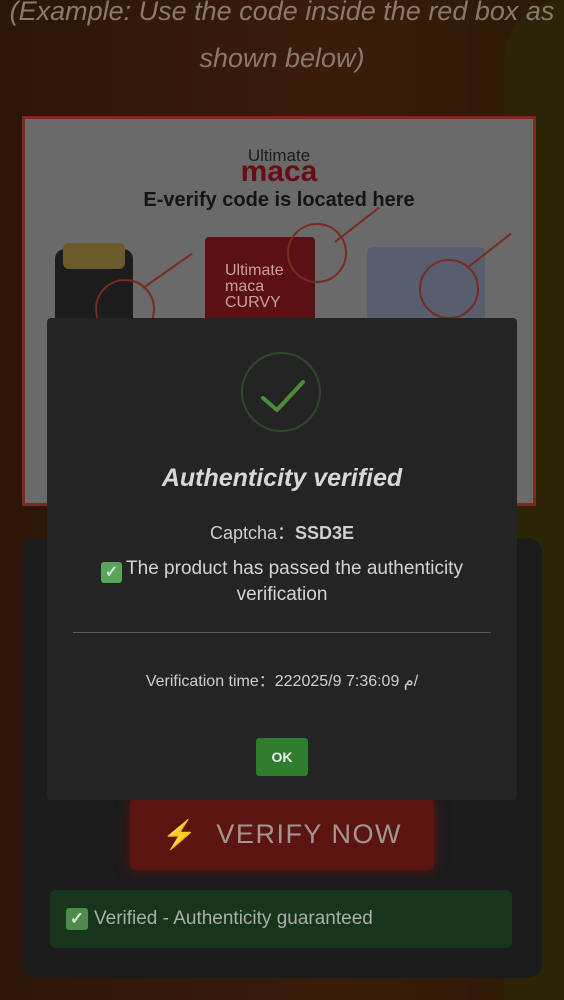 Image resolution: width=564 pixels, height=1000 pixels. I want to click on captcha-label: Captcha：, so click(252, 533).